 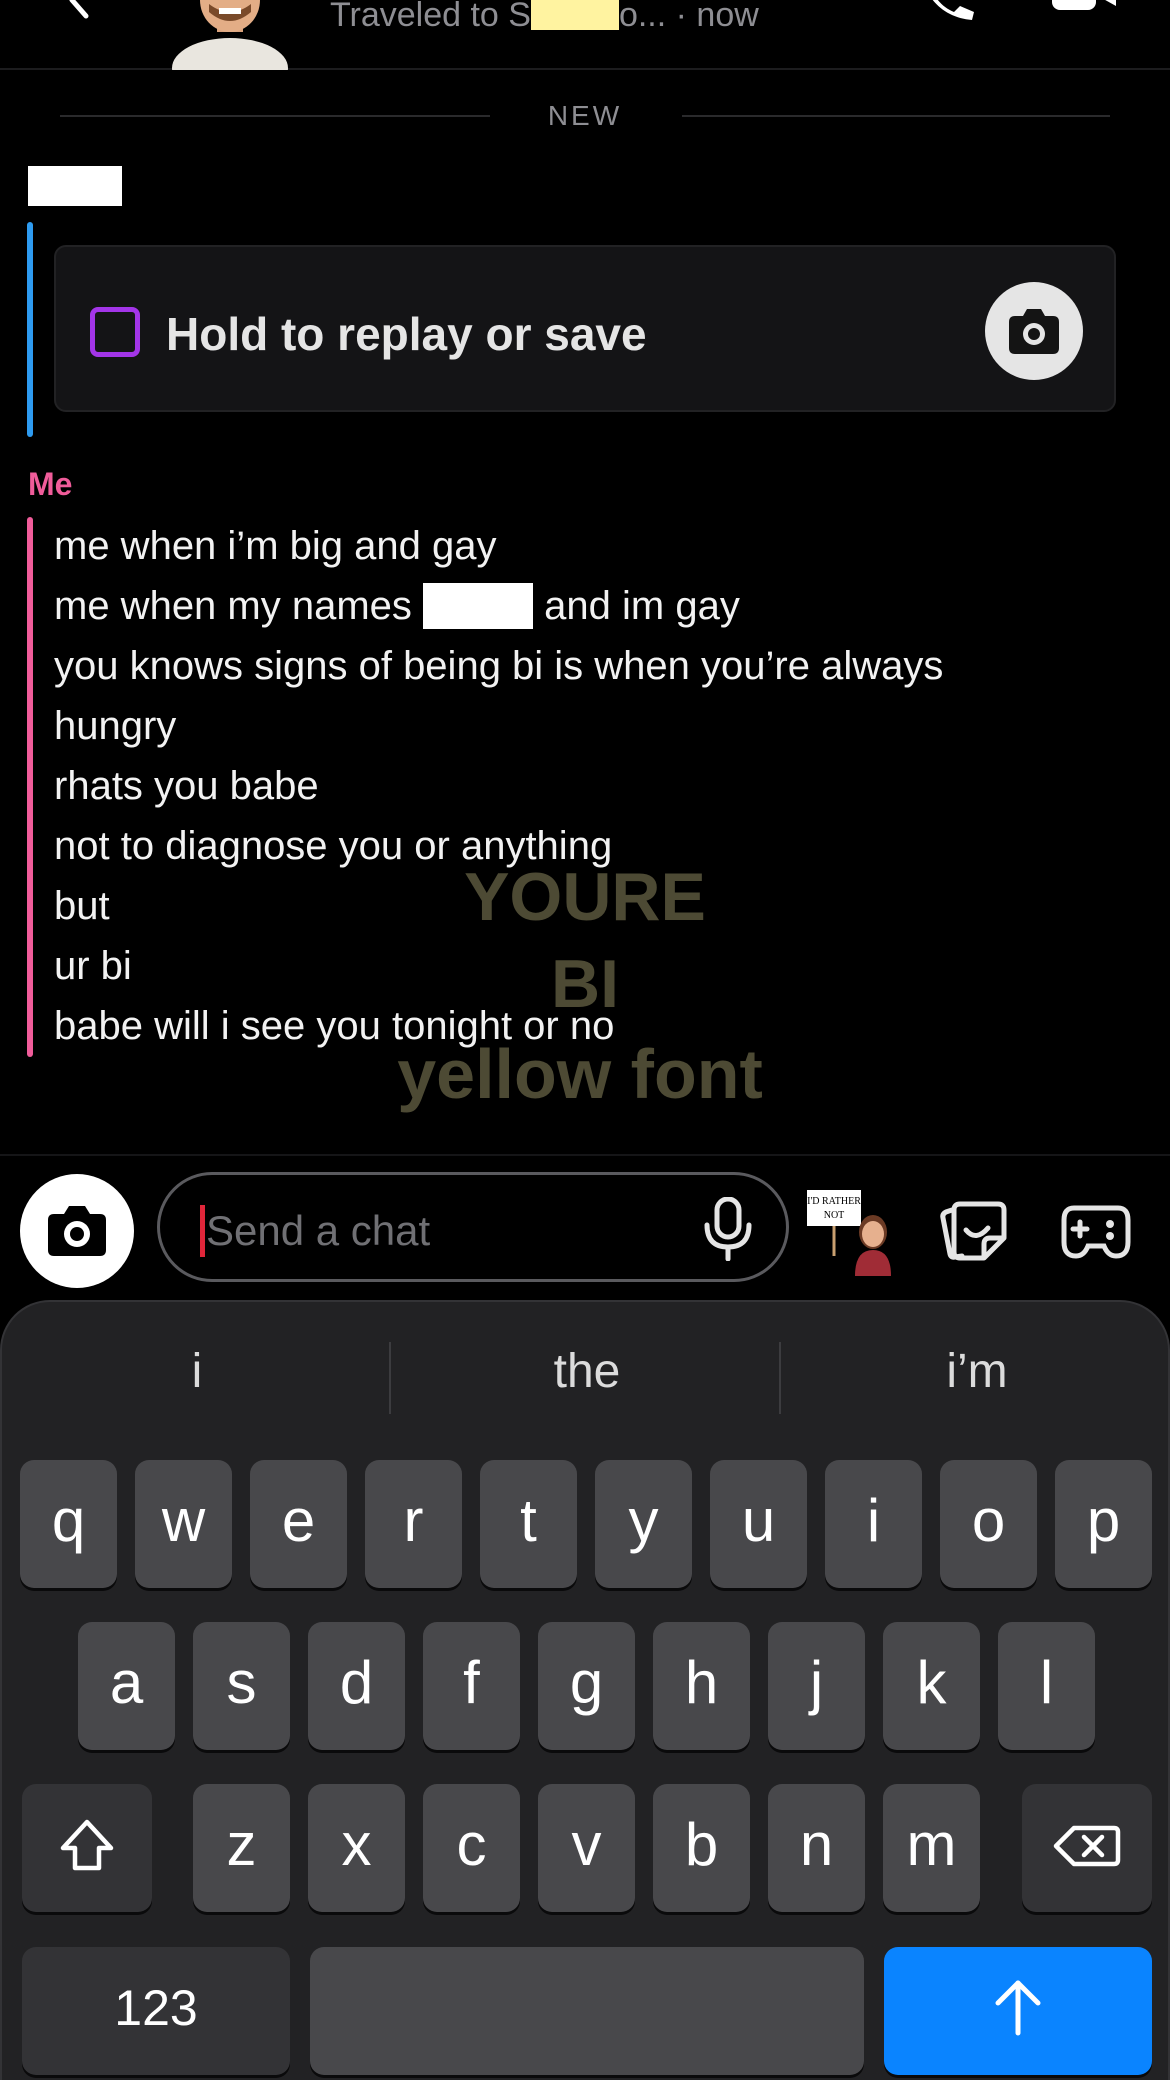 What do you see at coordinates (1046, 1686) in the screenshot?
I see `key-l: l` at bounding box center [1046, 1686].